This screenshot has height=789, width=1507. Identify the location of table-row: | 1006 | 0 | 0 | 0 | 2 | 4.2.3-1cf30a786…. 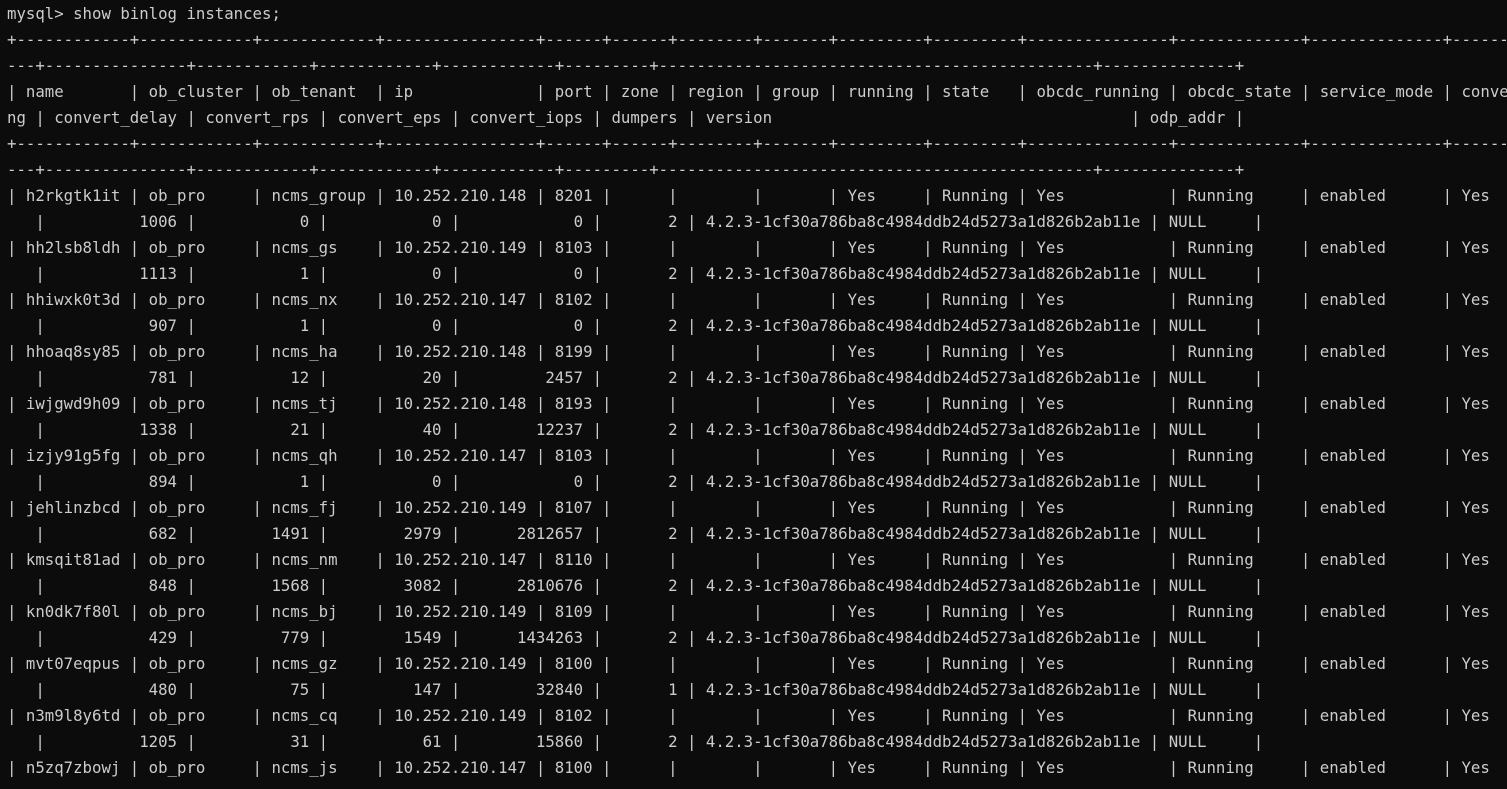
(635, 221).